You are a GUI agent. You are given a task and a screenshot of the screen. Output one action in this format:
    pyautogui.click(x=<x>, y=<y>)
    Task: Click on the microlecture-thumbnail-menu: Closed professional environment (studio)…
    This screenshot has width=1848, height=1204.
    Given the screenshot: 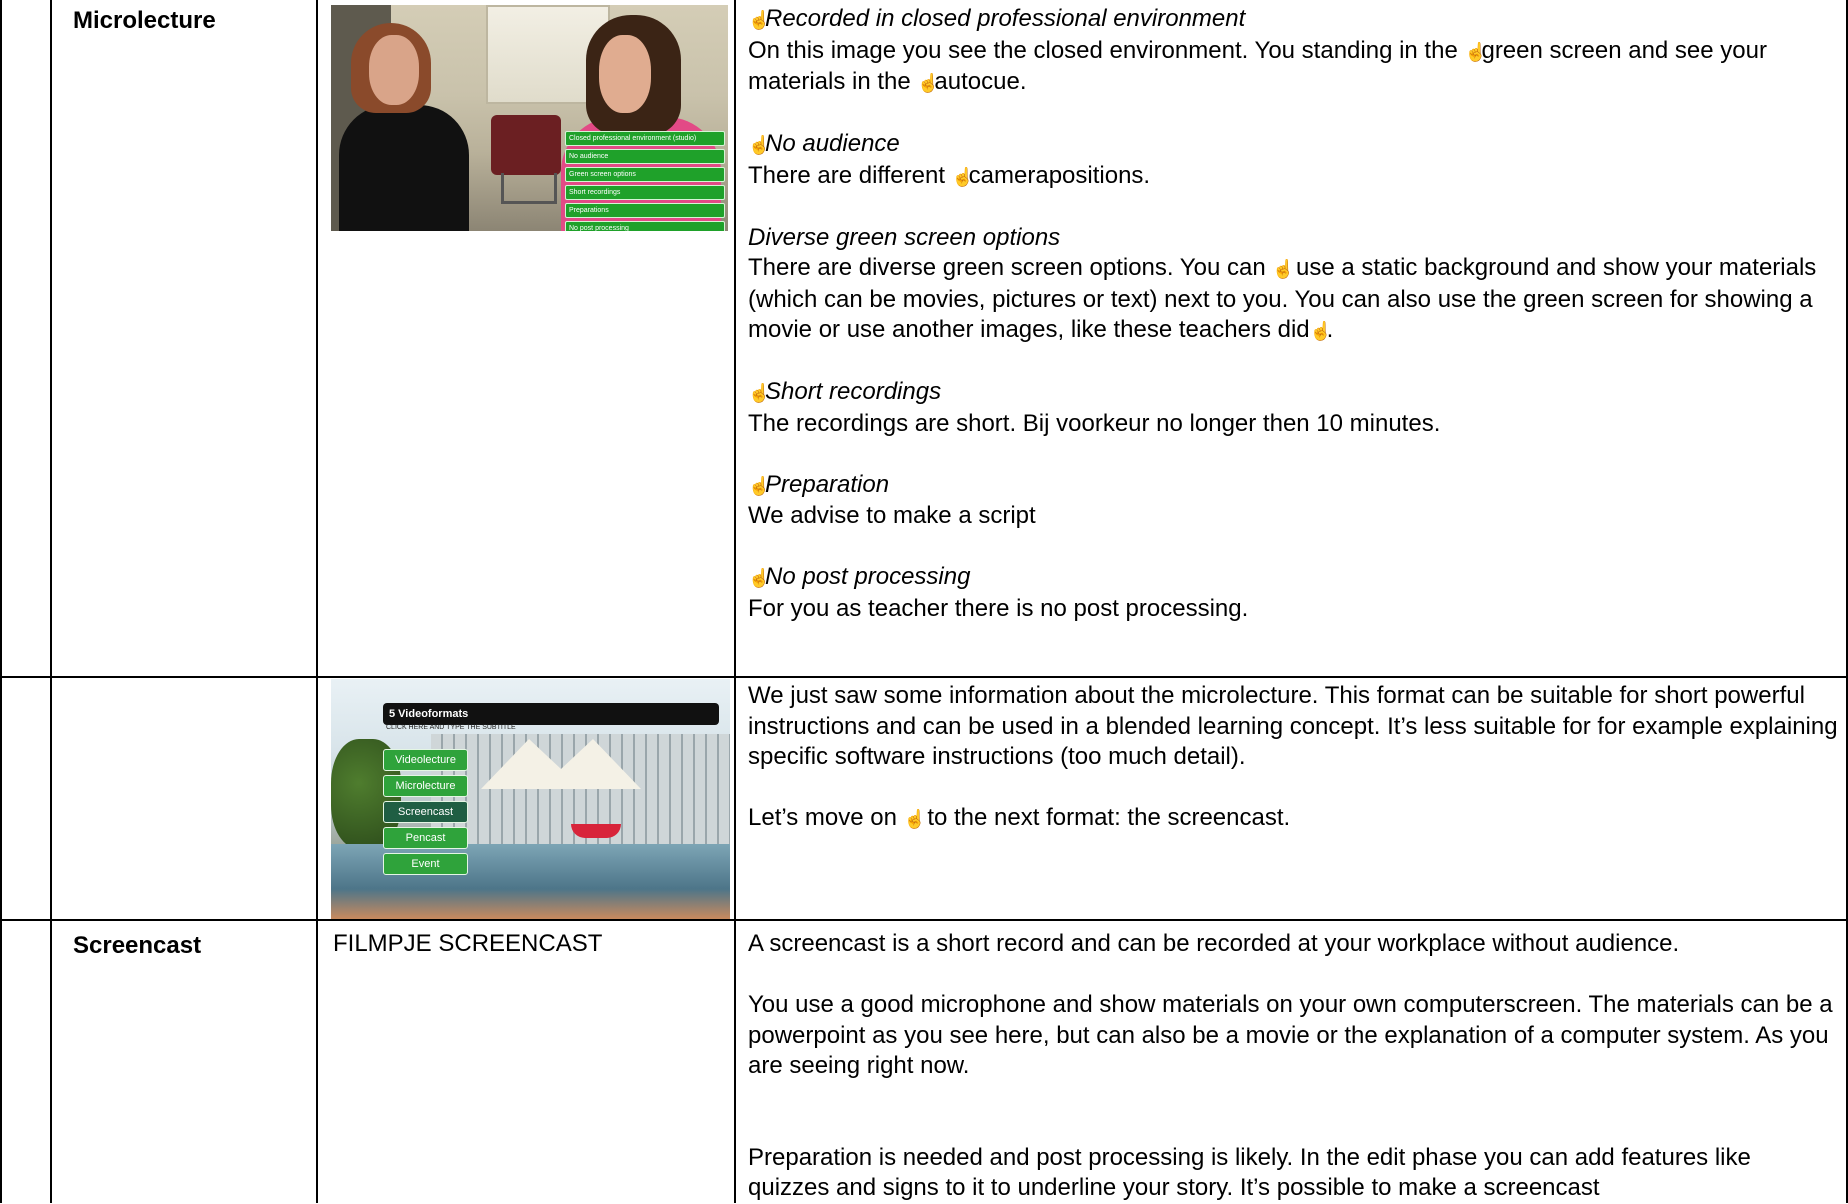 What is the action you would take?
    pyautogui.click(x=645, y=181)
    